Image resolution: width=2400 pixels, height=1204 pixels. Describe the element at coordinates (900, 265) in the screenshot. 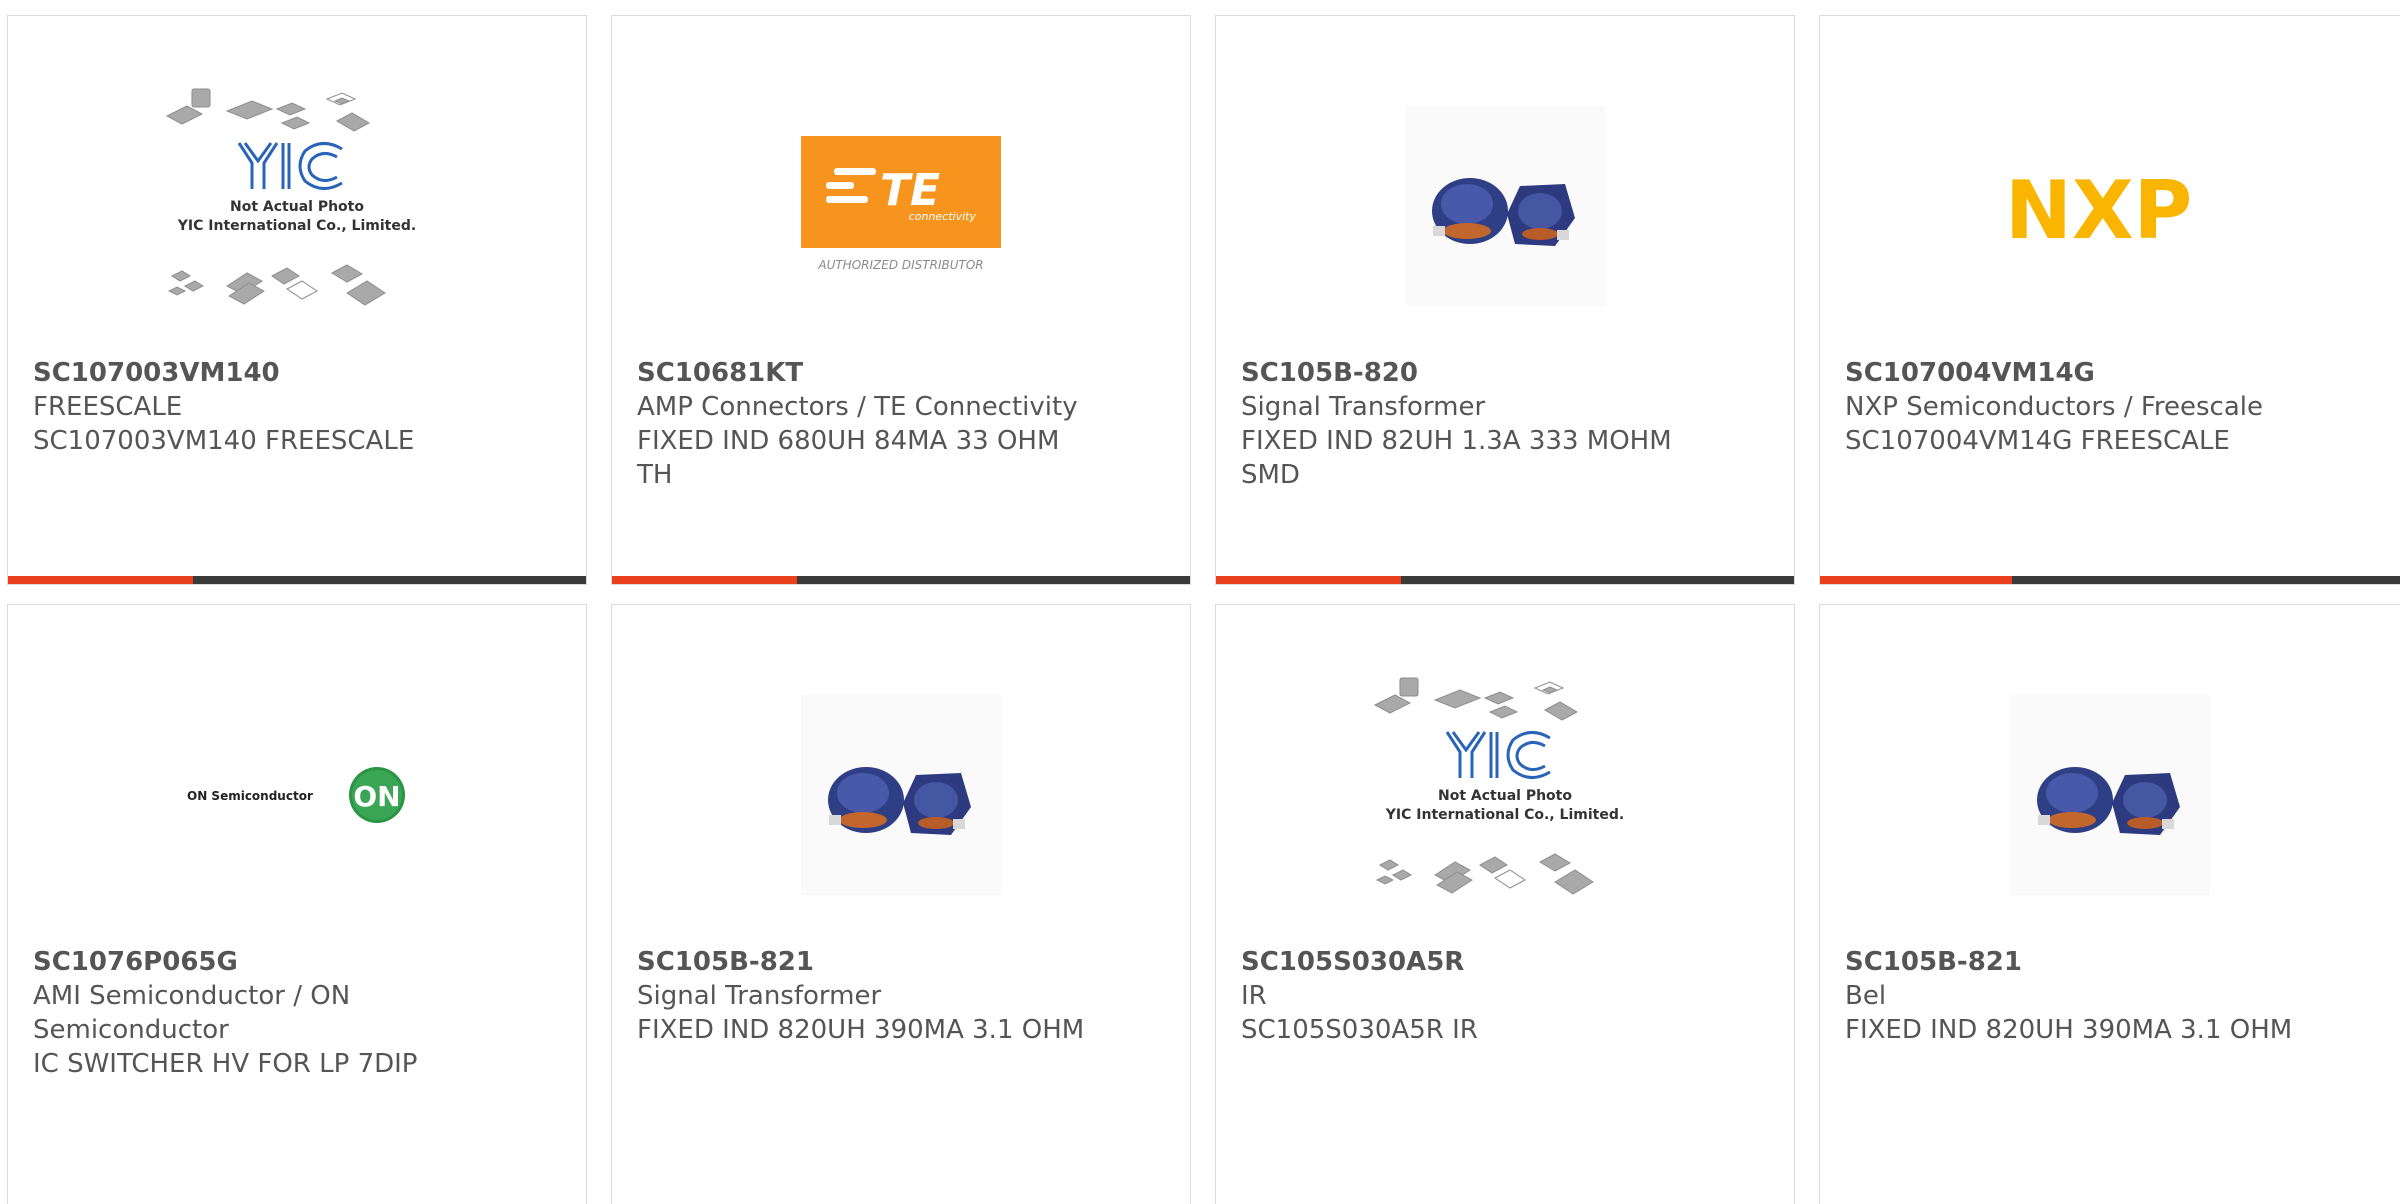

I see `svg-text: AUTHORIZED DISTRIBUTOR` at that location.